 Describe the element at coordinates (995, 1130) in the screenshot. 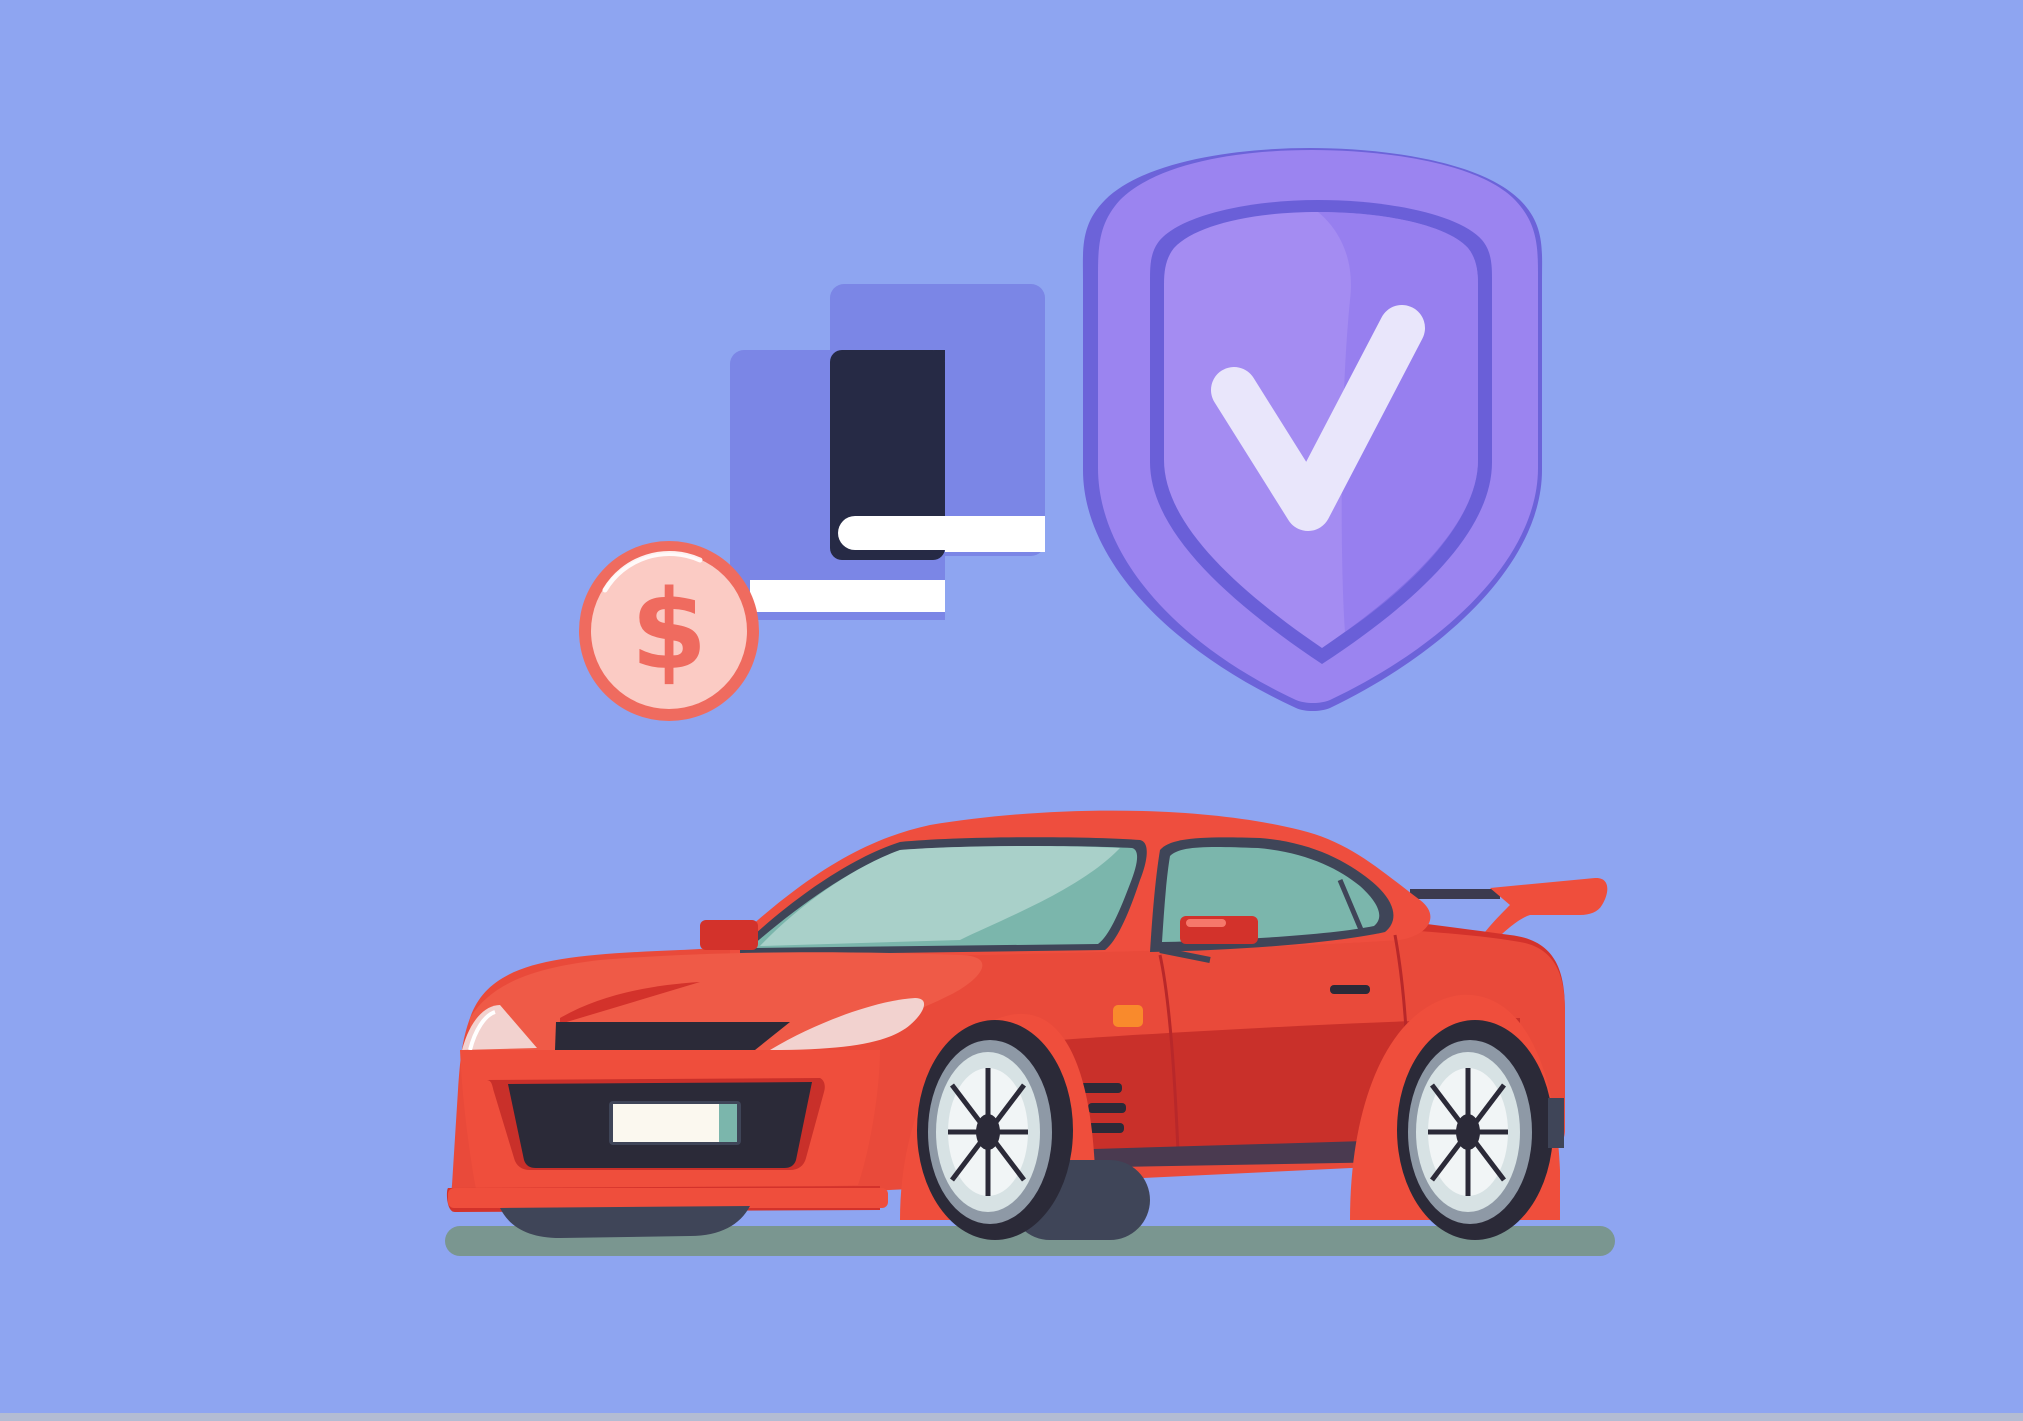

I see `front-wheel` at that location.